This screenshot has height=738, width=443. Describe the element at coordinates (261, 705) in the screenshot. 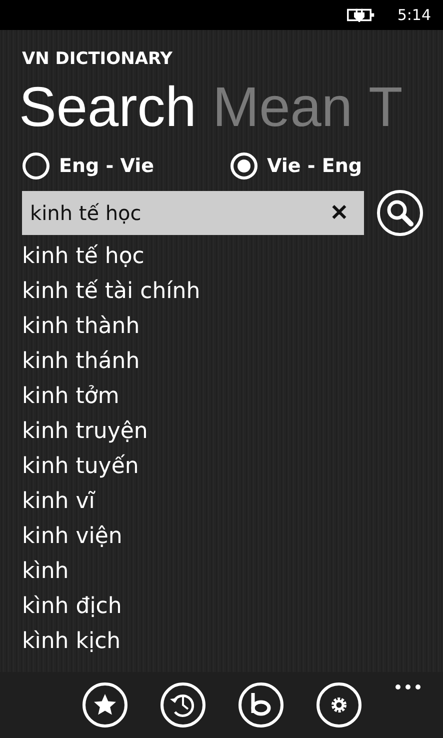

I see `letter-b-icon` at that location.